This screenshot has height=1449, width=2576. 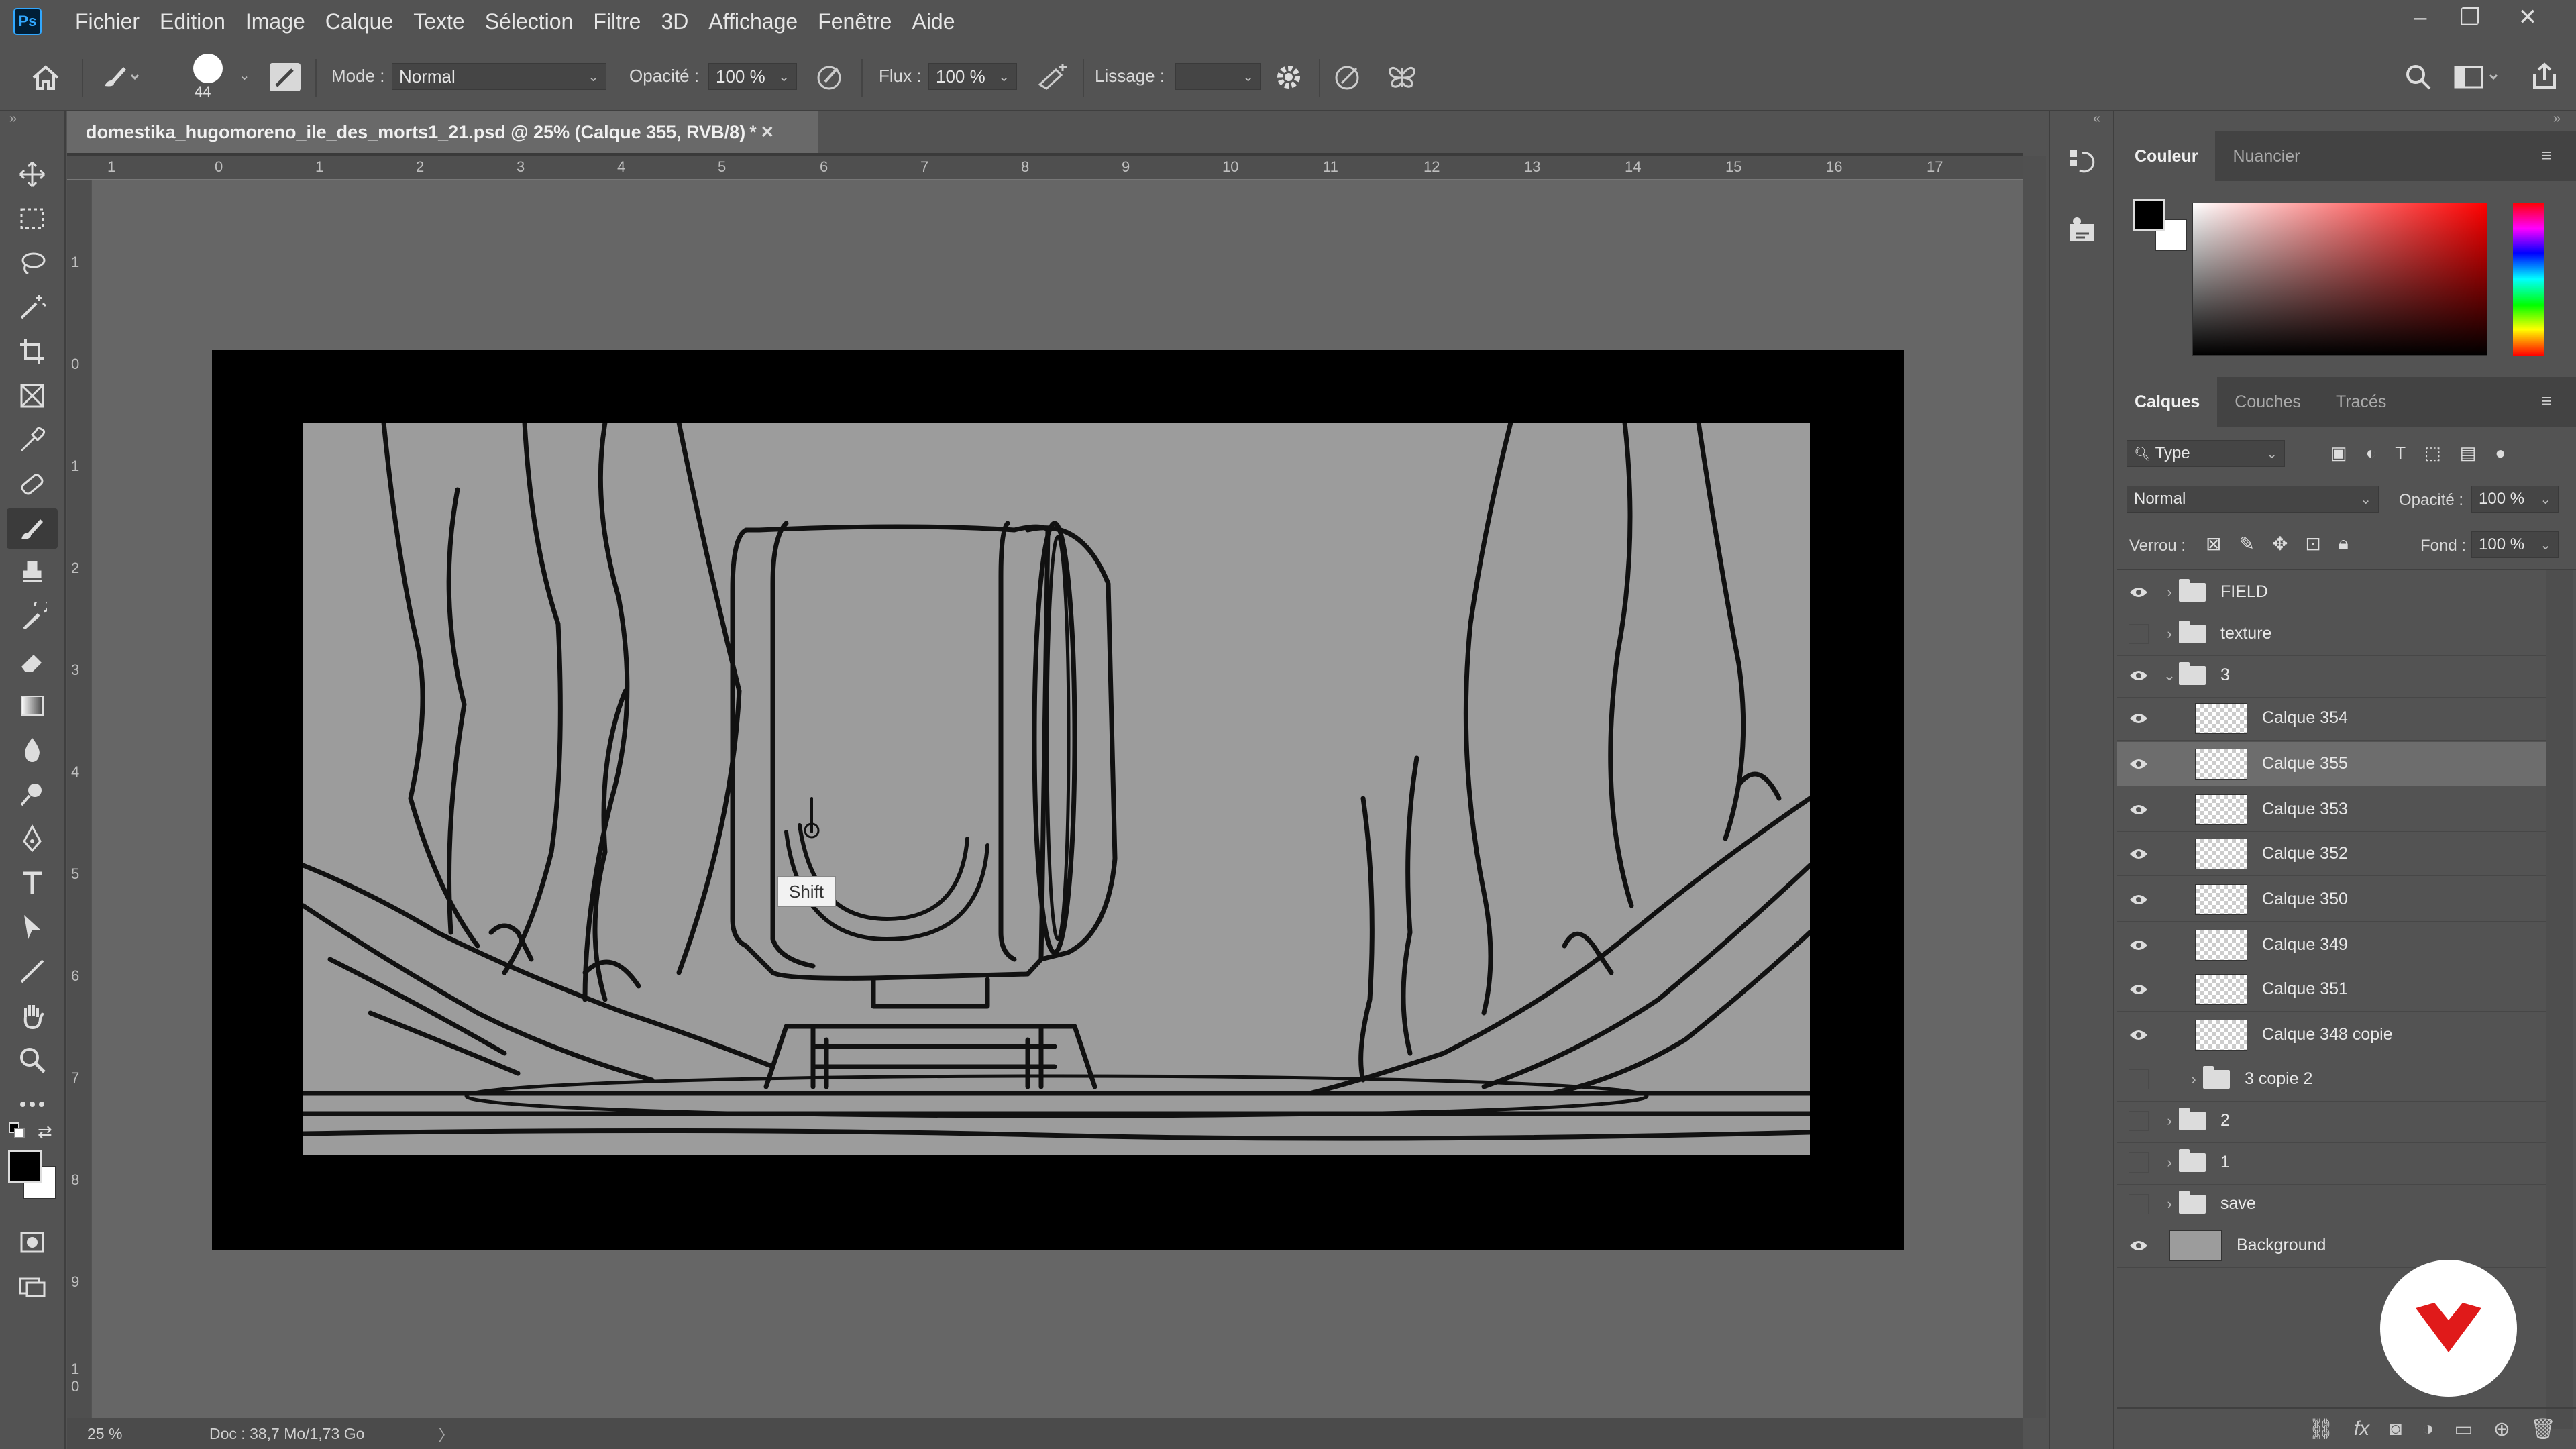 I want to click on layer-row: Calque 350, so click(x=2331, y=899).